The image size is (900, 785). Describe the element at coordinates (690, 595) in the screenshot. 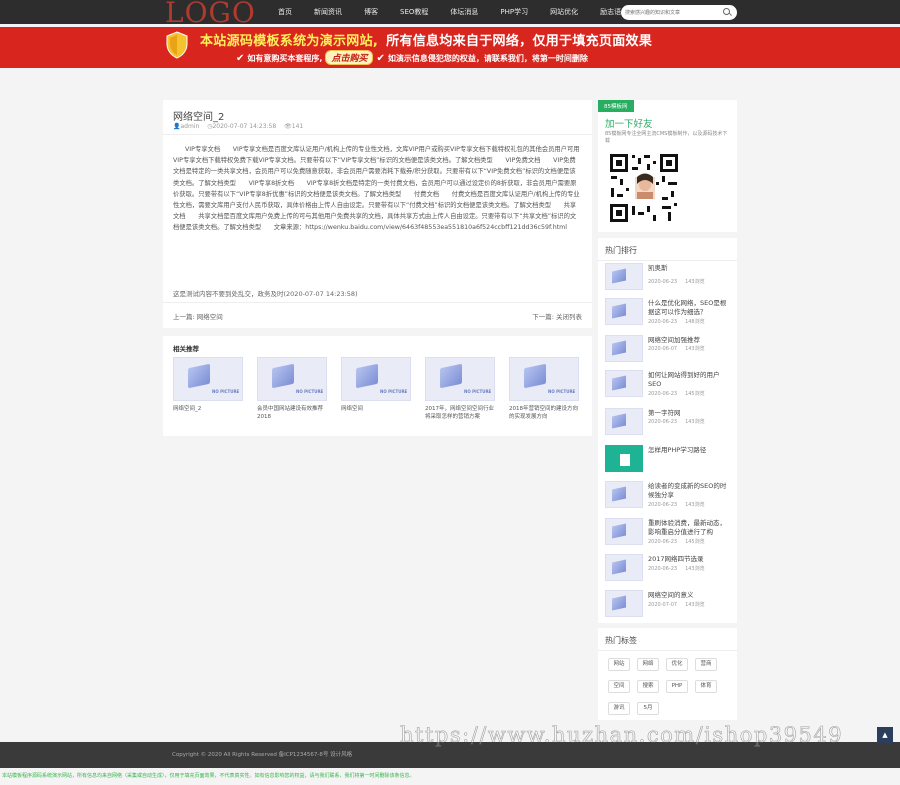

I see `hot-item-title: 网络空间的意义` at that location.